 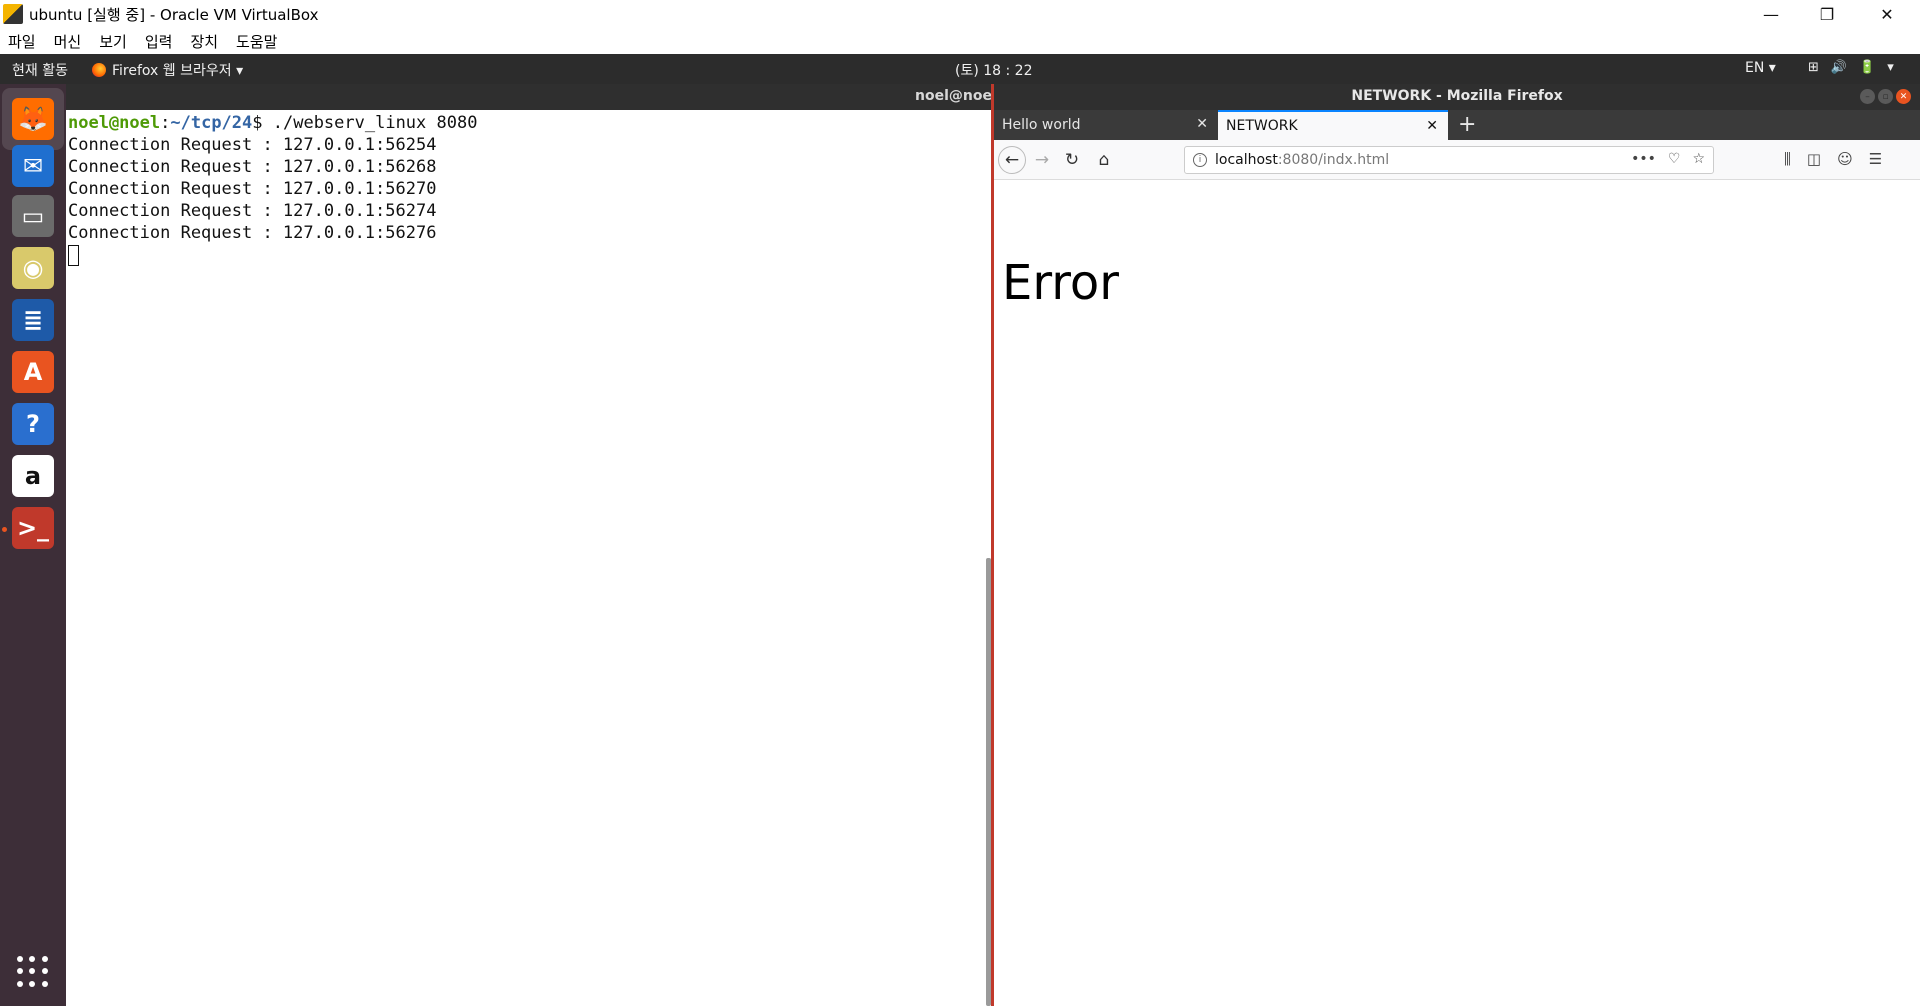 I want to click on menu-machine: 머신, so click(x=68, y=41).